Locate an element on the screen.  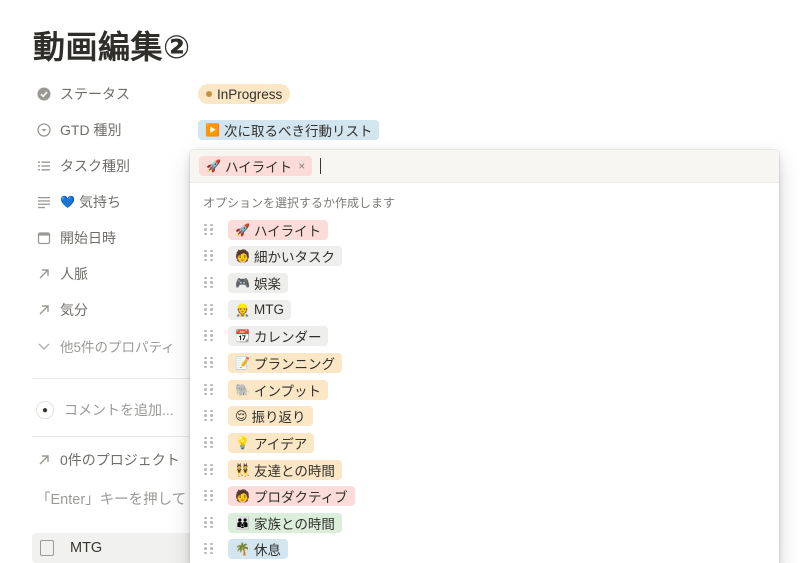
projects-label: 0件のプロジェクト is located at coordinates (120, 460).